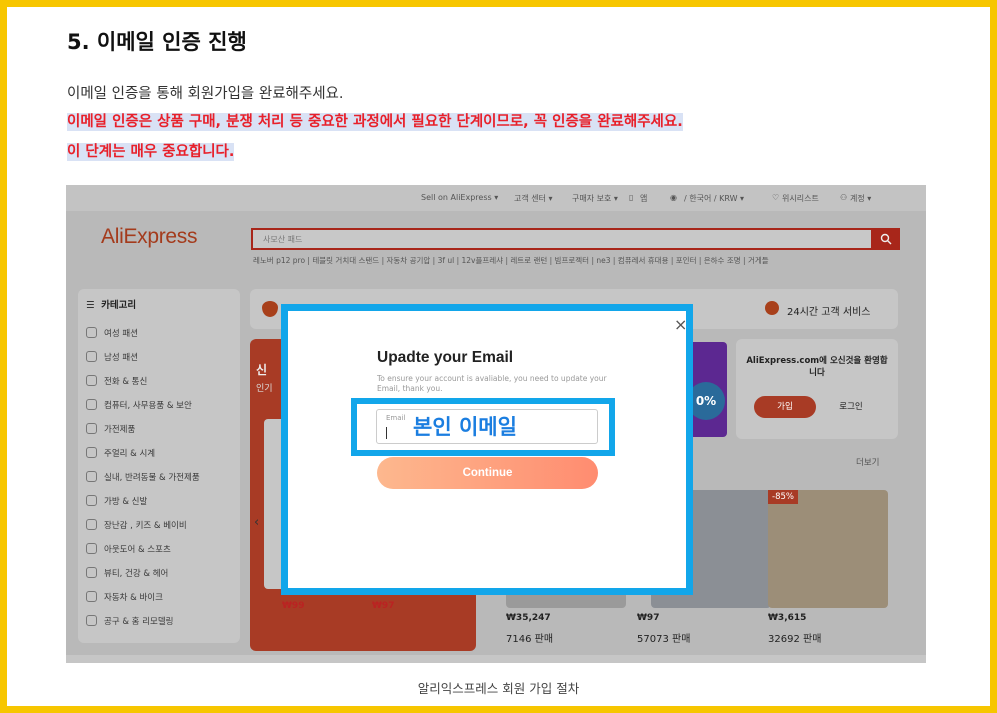  Describe the element at coordinates (772, 308) in the screenshot. I see `headset-icon` at that location.